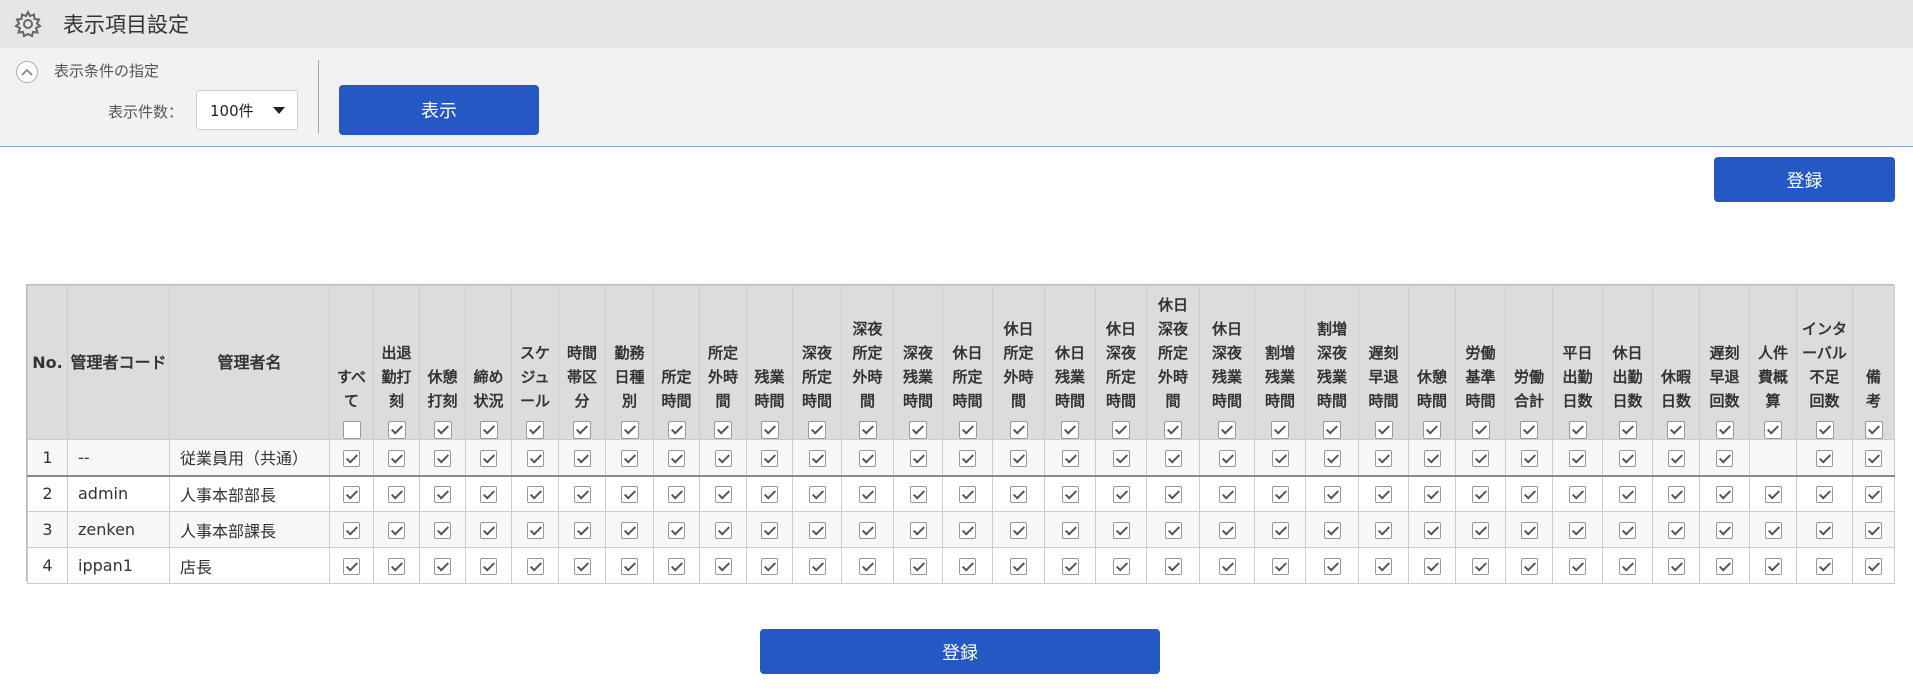 This screenshot has height=690, width=1913. Describe the element at coordinates (439, 110) in the screenshot. I see `show-button: 表示` at that location.